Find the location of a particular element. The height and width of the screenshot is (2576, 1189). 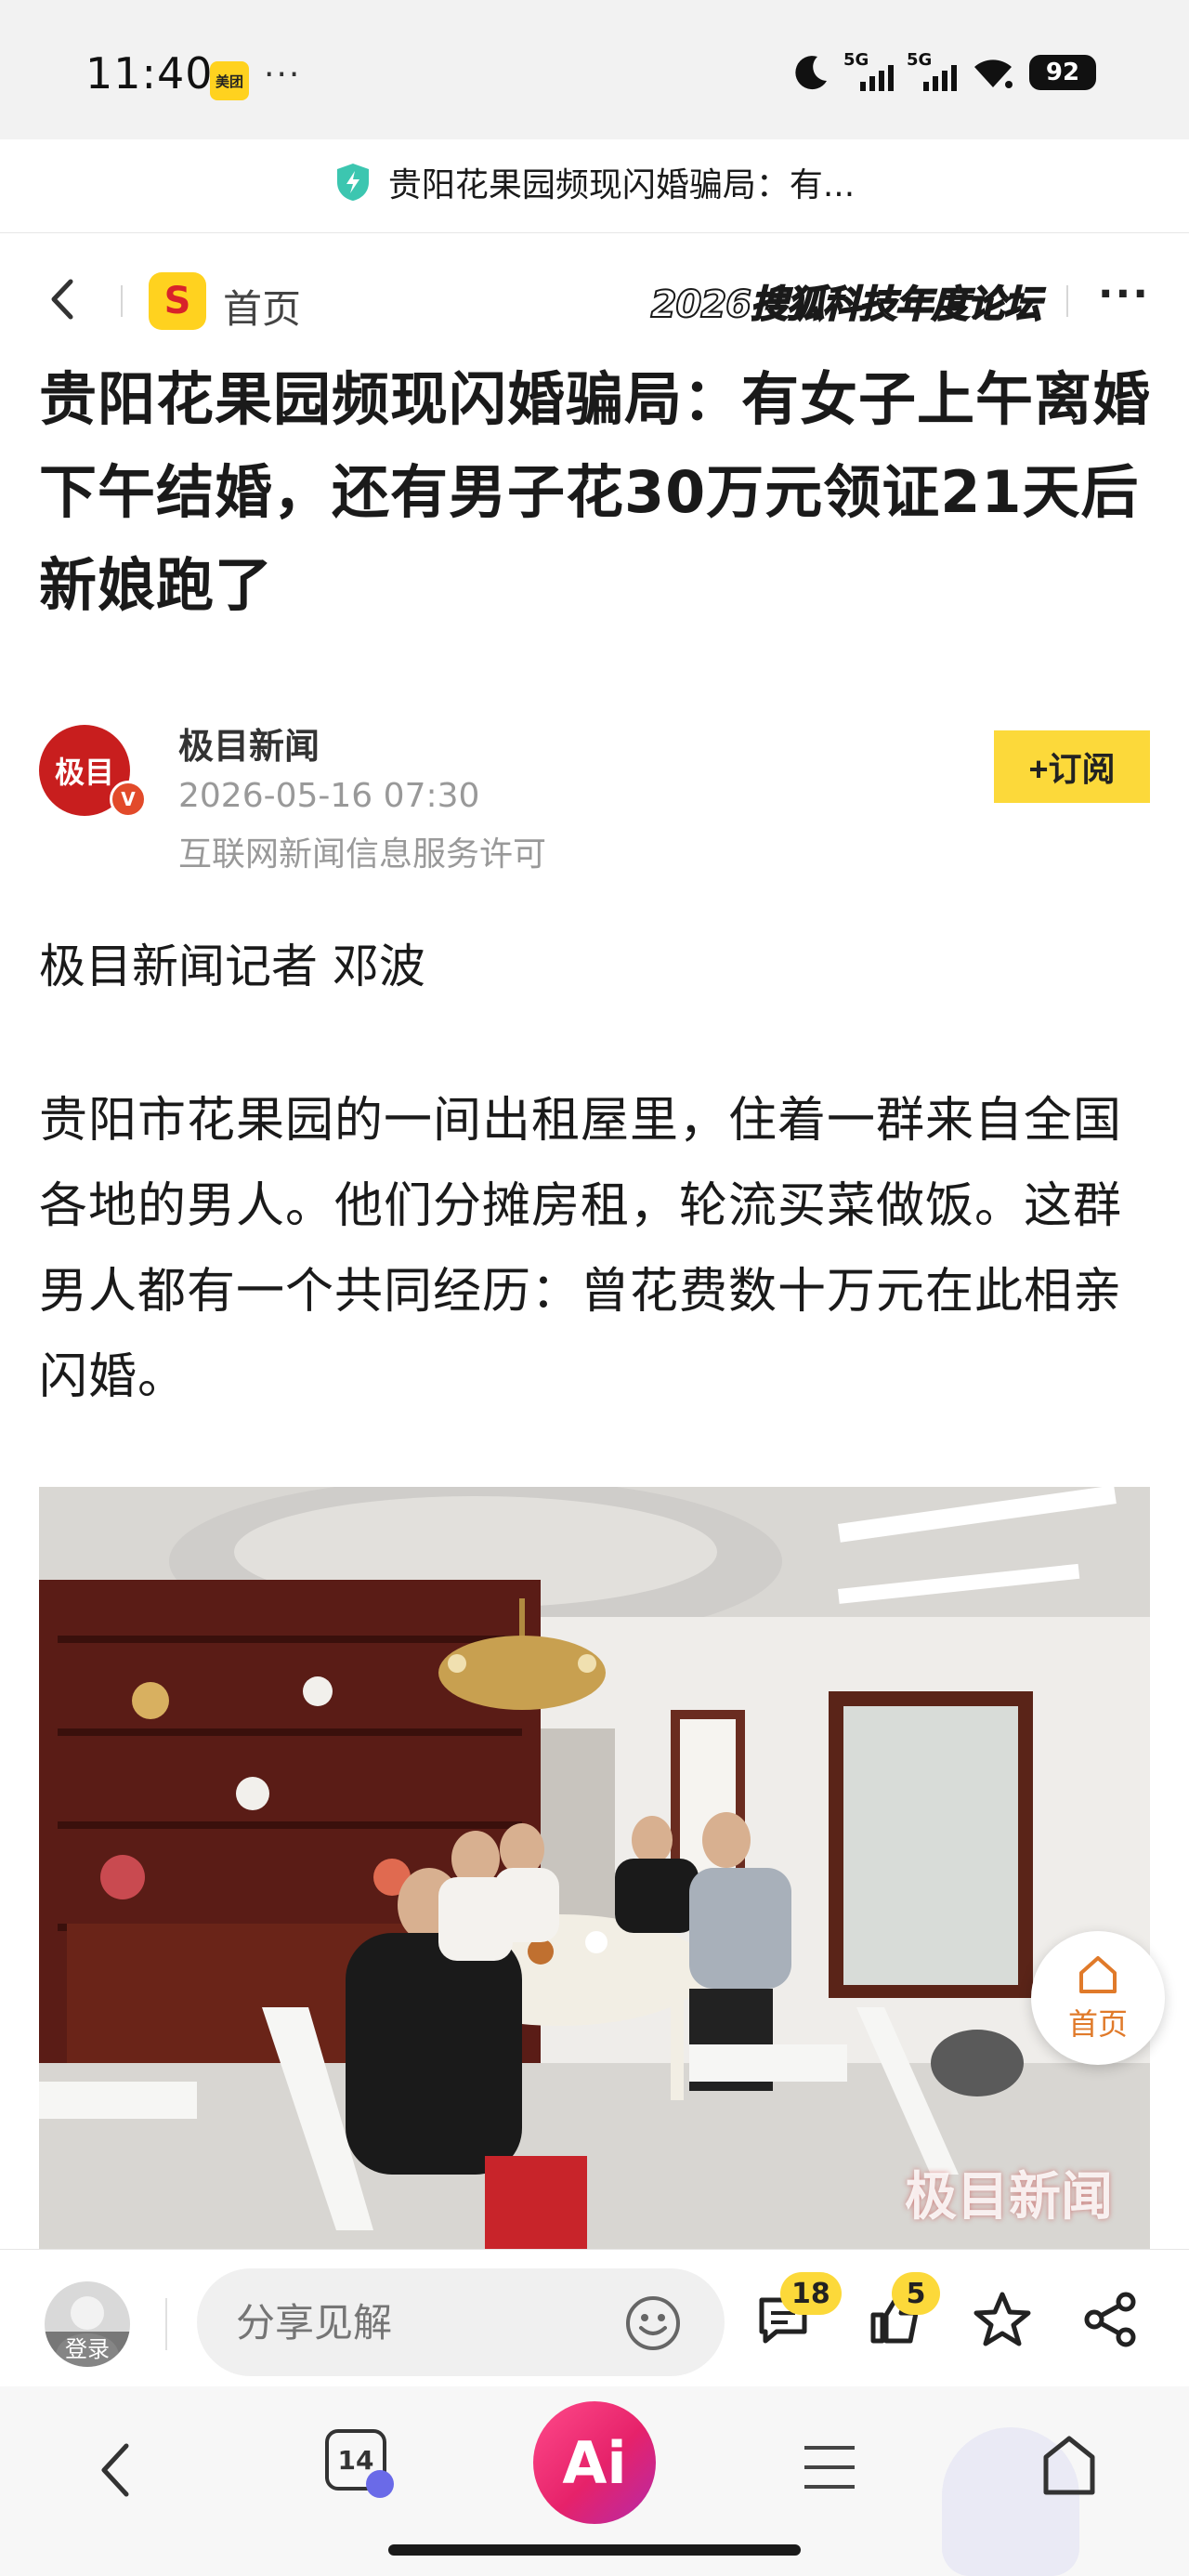

subscribe-button: +订阅 is located at coordinates (1072, 766).